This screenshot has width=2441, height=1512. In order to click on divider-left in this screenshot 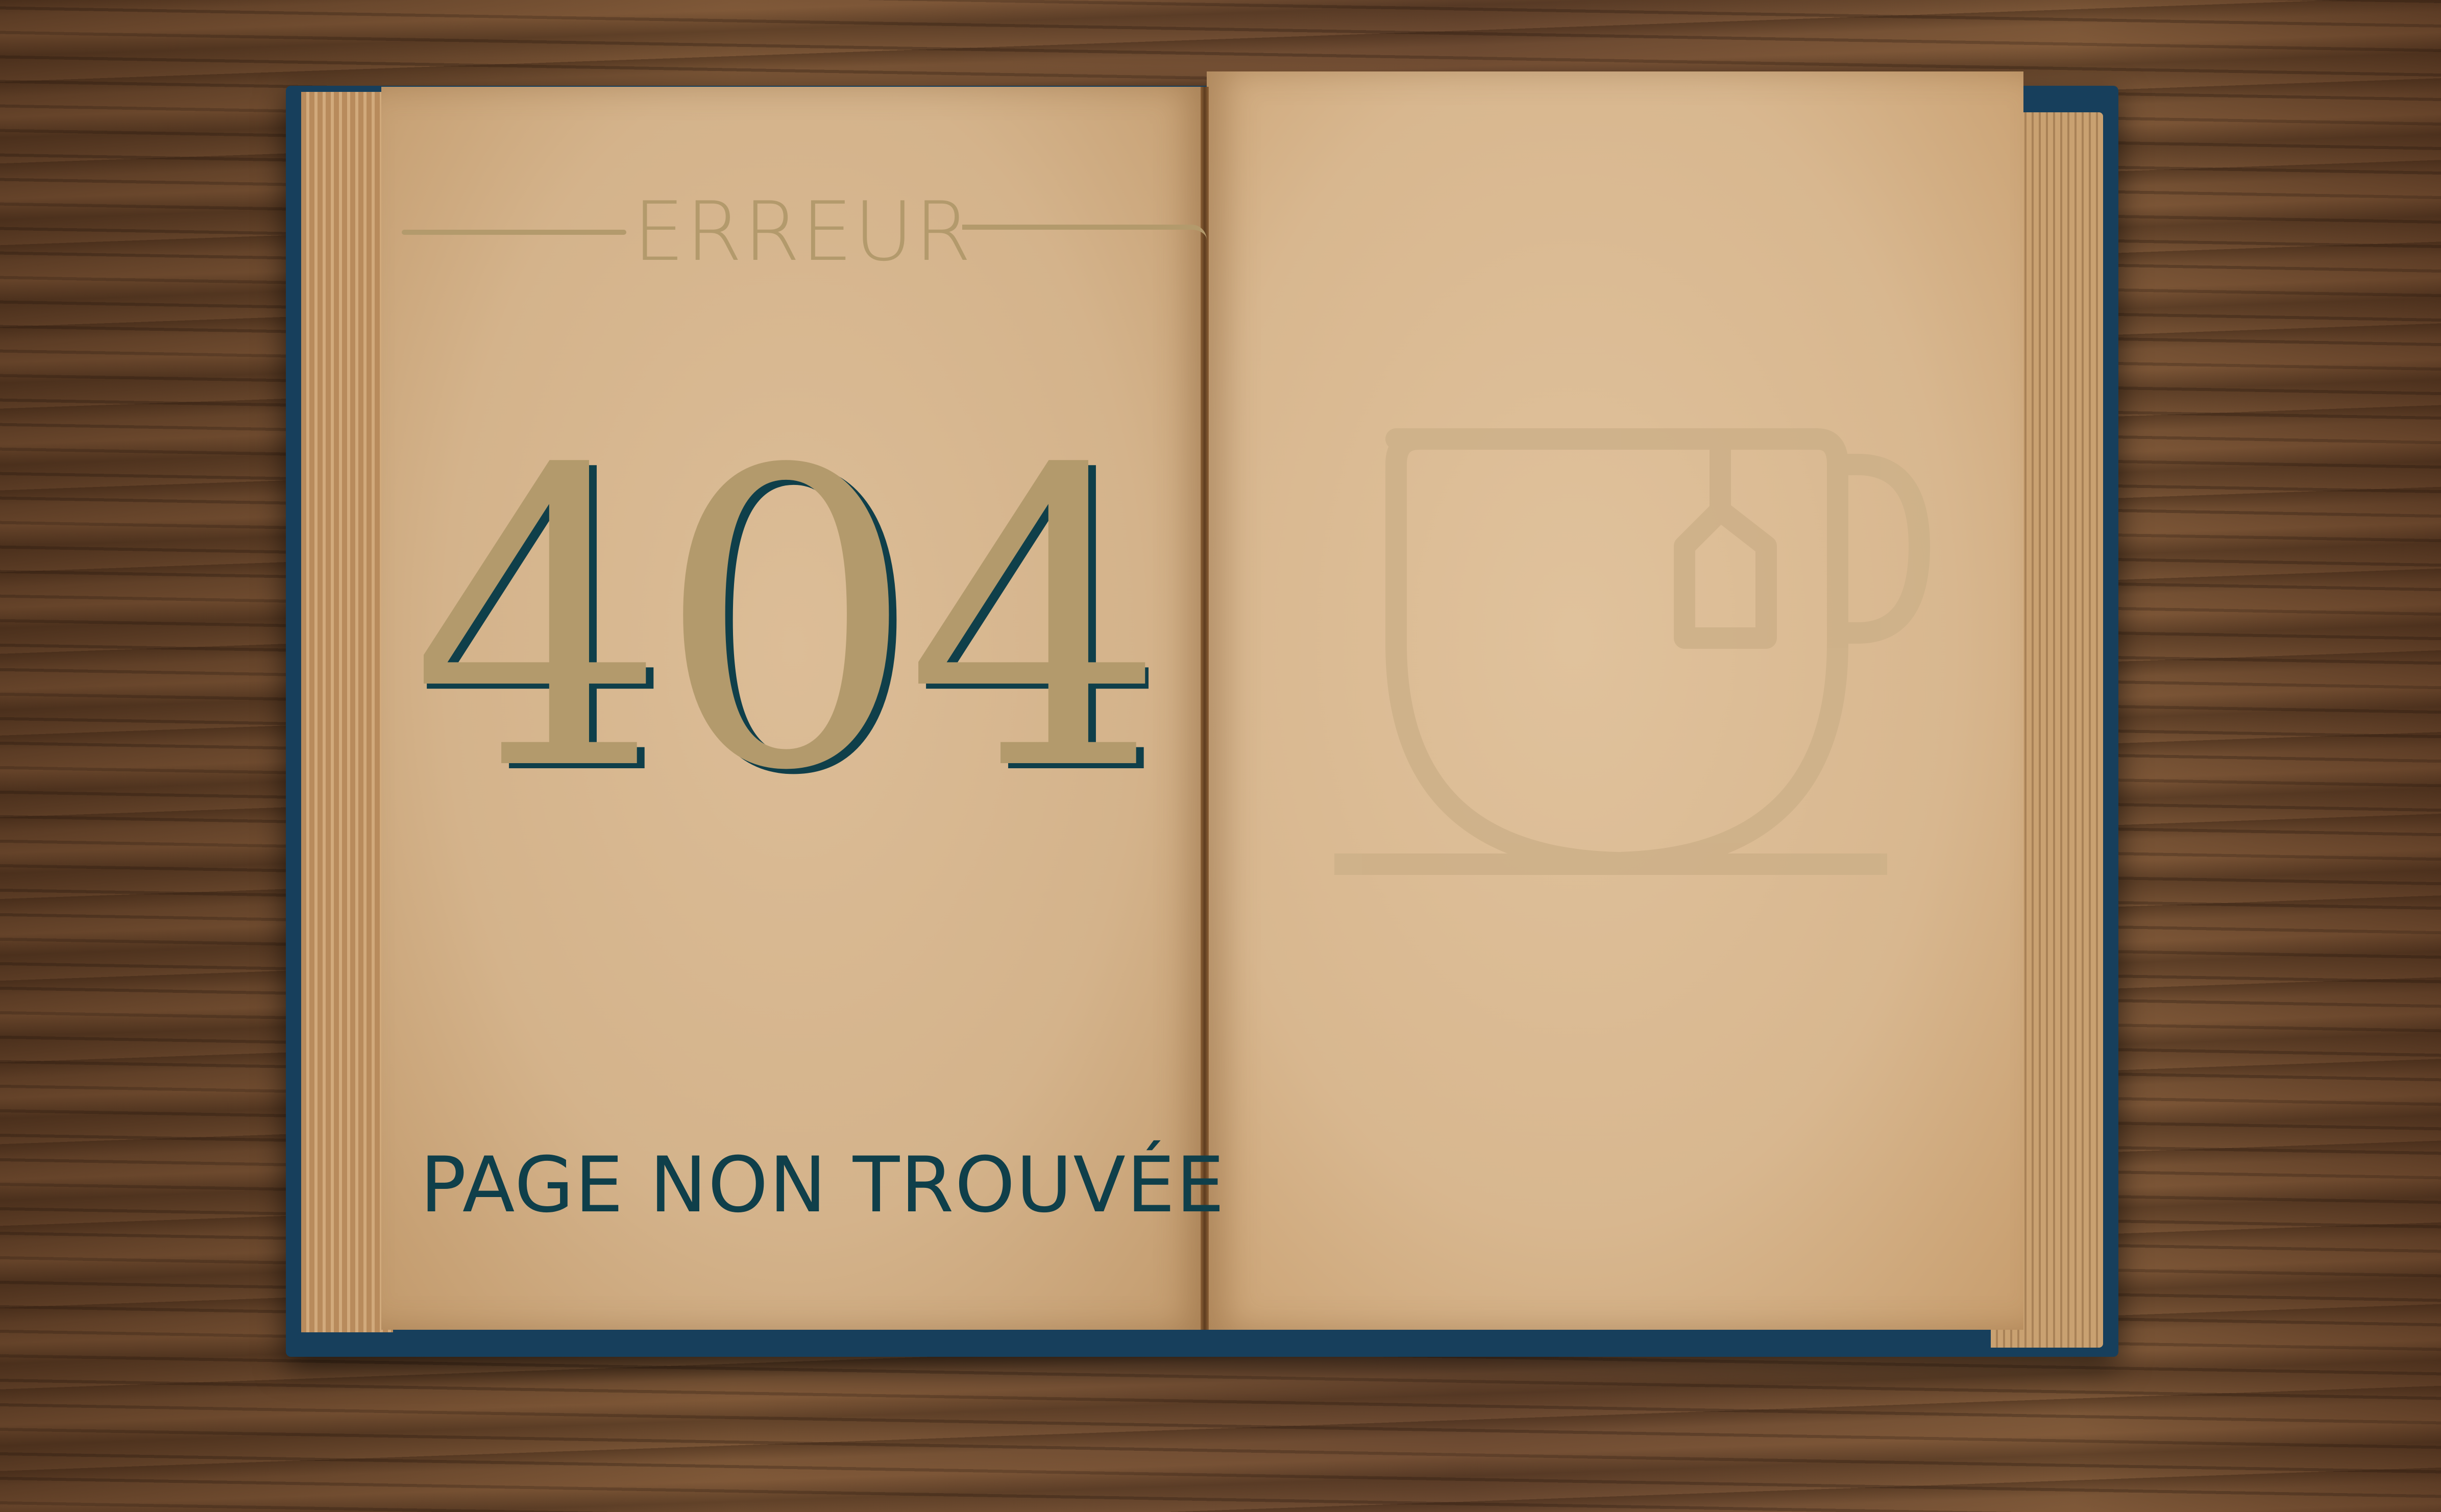, I will do `click(514, 233)`.